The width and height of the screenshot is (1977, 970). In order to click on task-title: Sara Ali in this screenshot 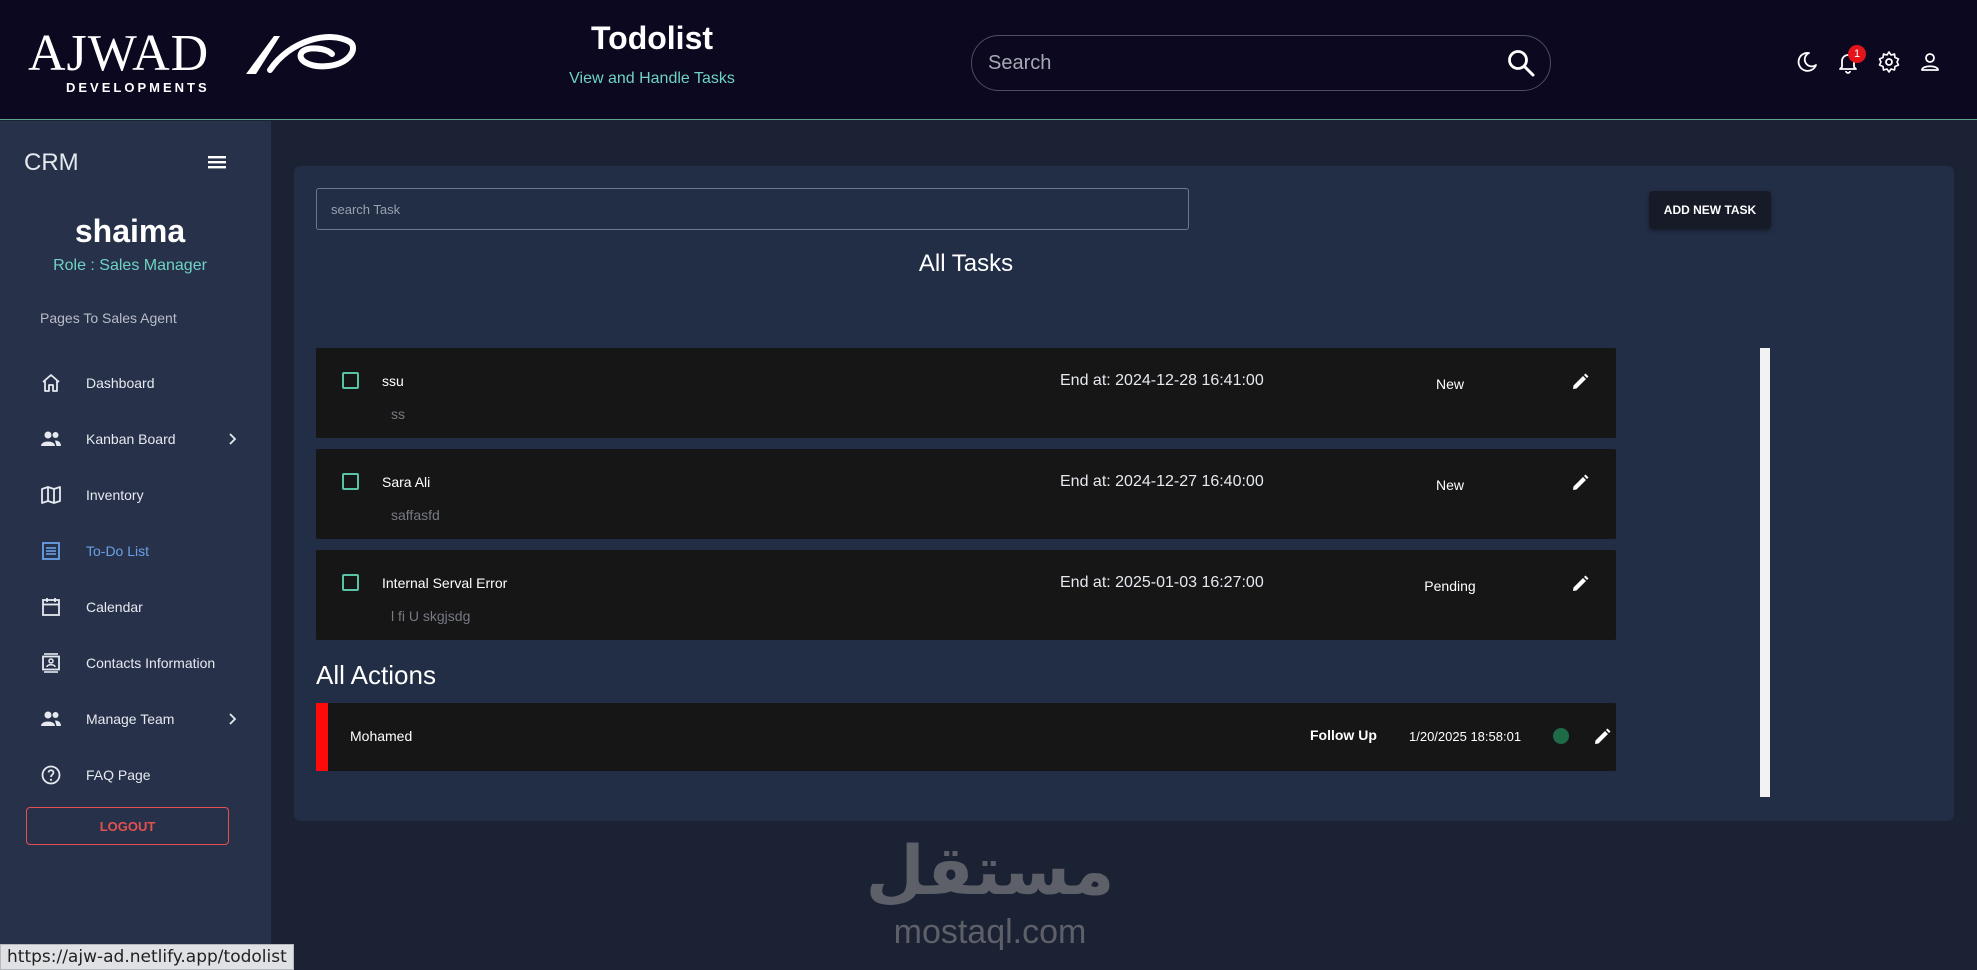, I will do `click(406, 482)`.